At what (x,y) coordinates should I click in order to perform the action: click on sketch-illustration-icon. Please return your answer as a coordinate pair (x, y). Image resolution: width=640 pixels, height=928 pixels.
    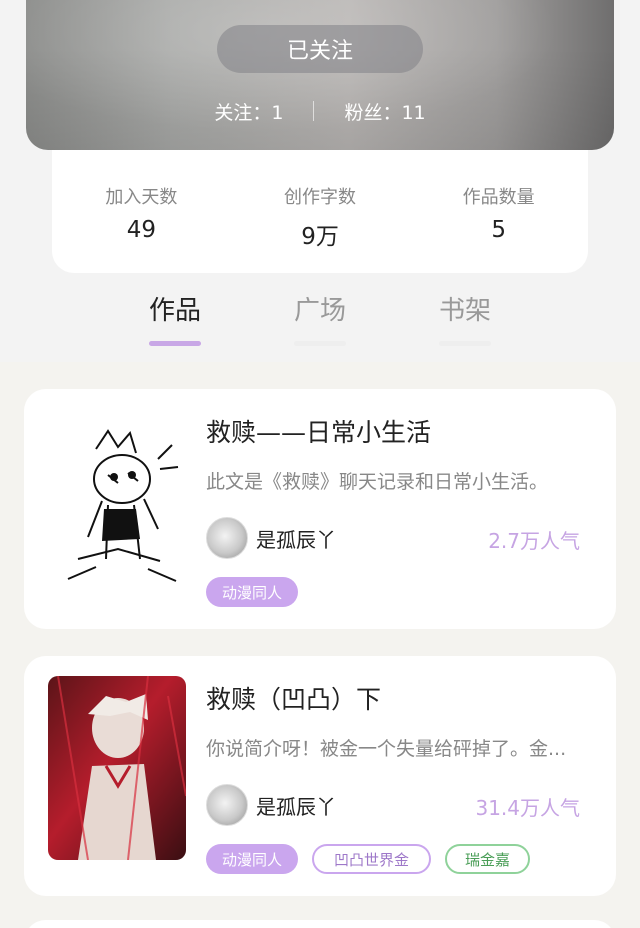
    Looking at the image, I should click on (117, 501).